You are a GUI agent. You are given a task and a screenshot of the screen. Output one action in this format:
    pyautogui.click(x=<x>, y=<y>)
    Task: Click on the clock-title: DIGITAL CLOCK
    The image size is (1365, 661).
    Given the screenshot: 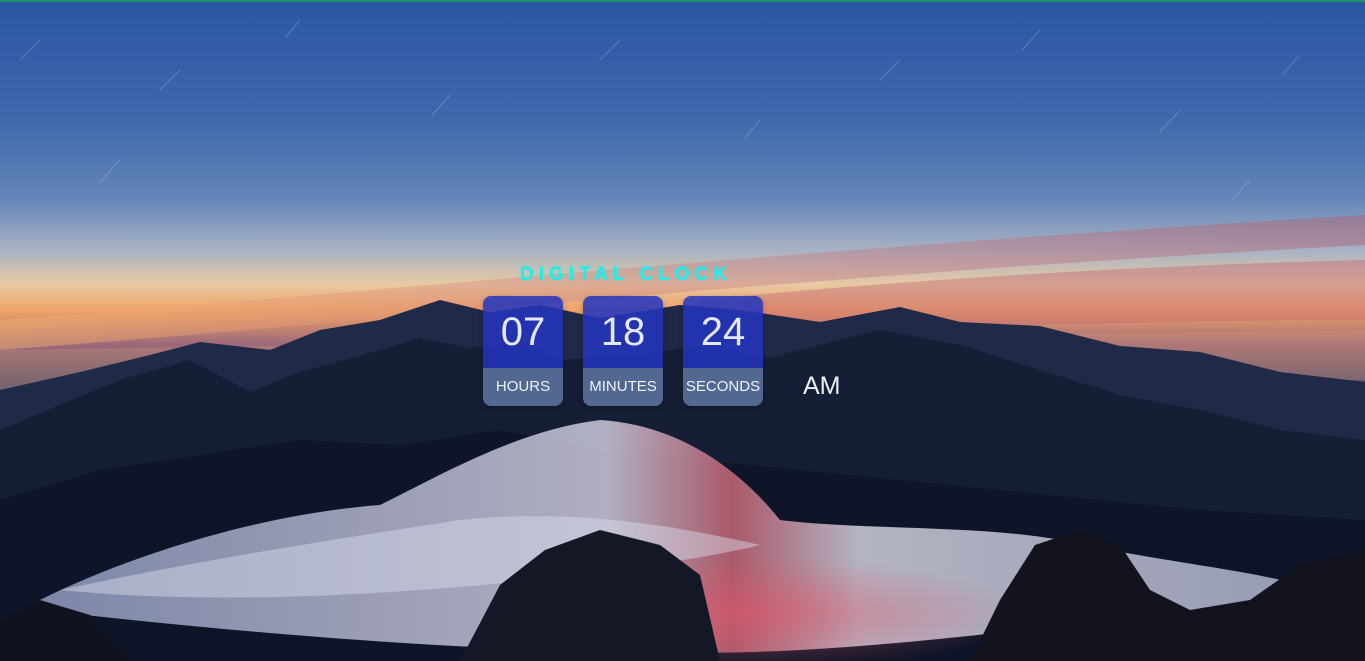 What is the action you would take?
    pyautogui.click(x=626, y=274)
    